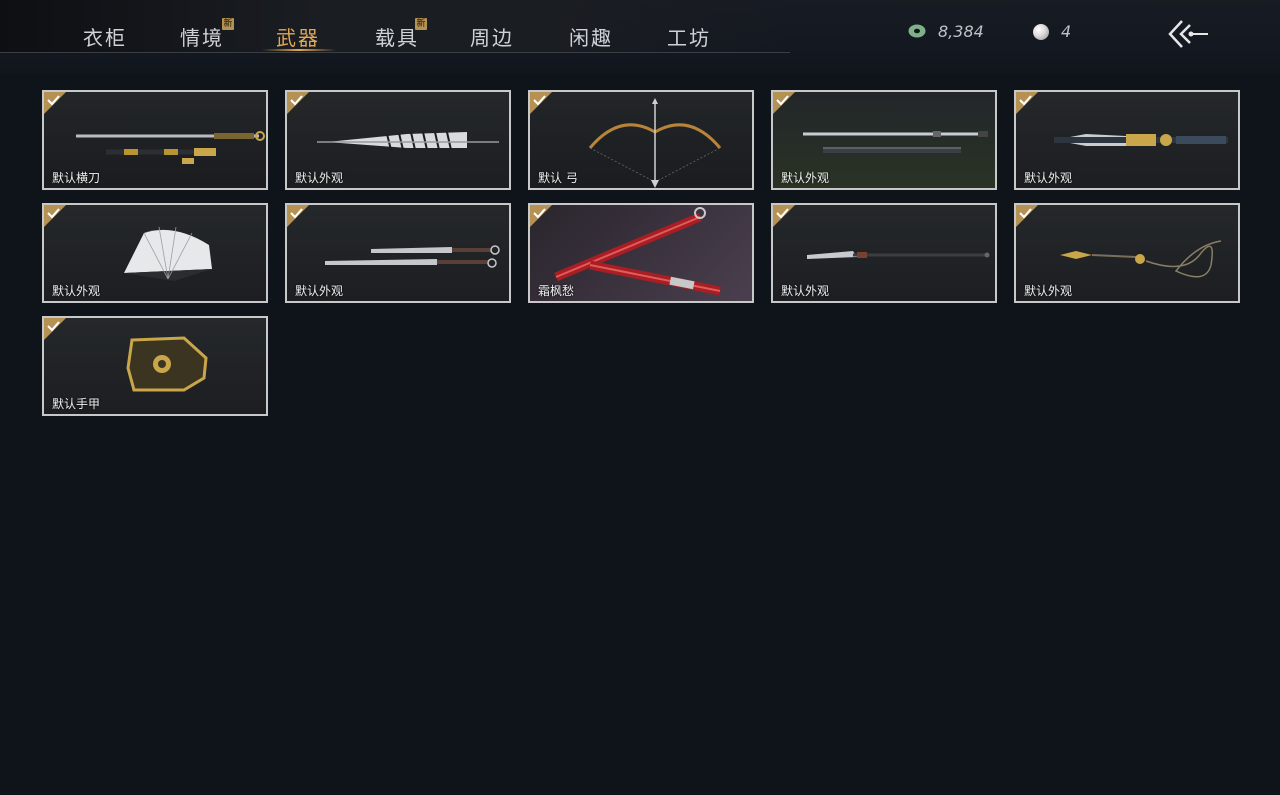 The image size is (1280, 795). What do you see at coordinates (76, 404) in the screenshot?
I see `weapon-name: 默认手甲` at bounding box center [76, 404].